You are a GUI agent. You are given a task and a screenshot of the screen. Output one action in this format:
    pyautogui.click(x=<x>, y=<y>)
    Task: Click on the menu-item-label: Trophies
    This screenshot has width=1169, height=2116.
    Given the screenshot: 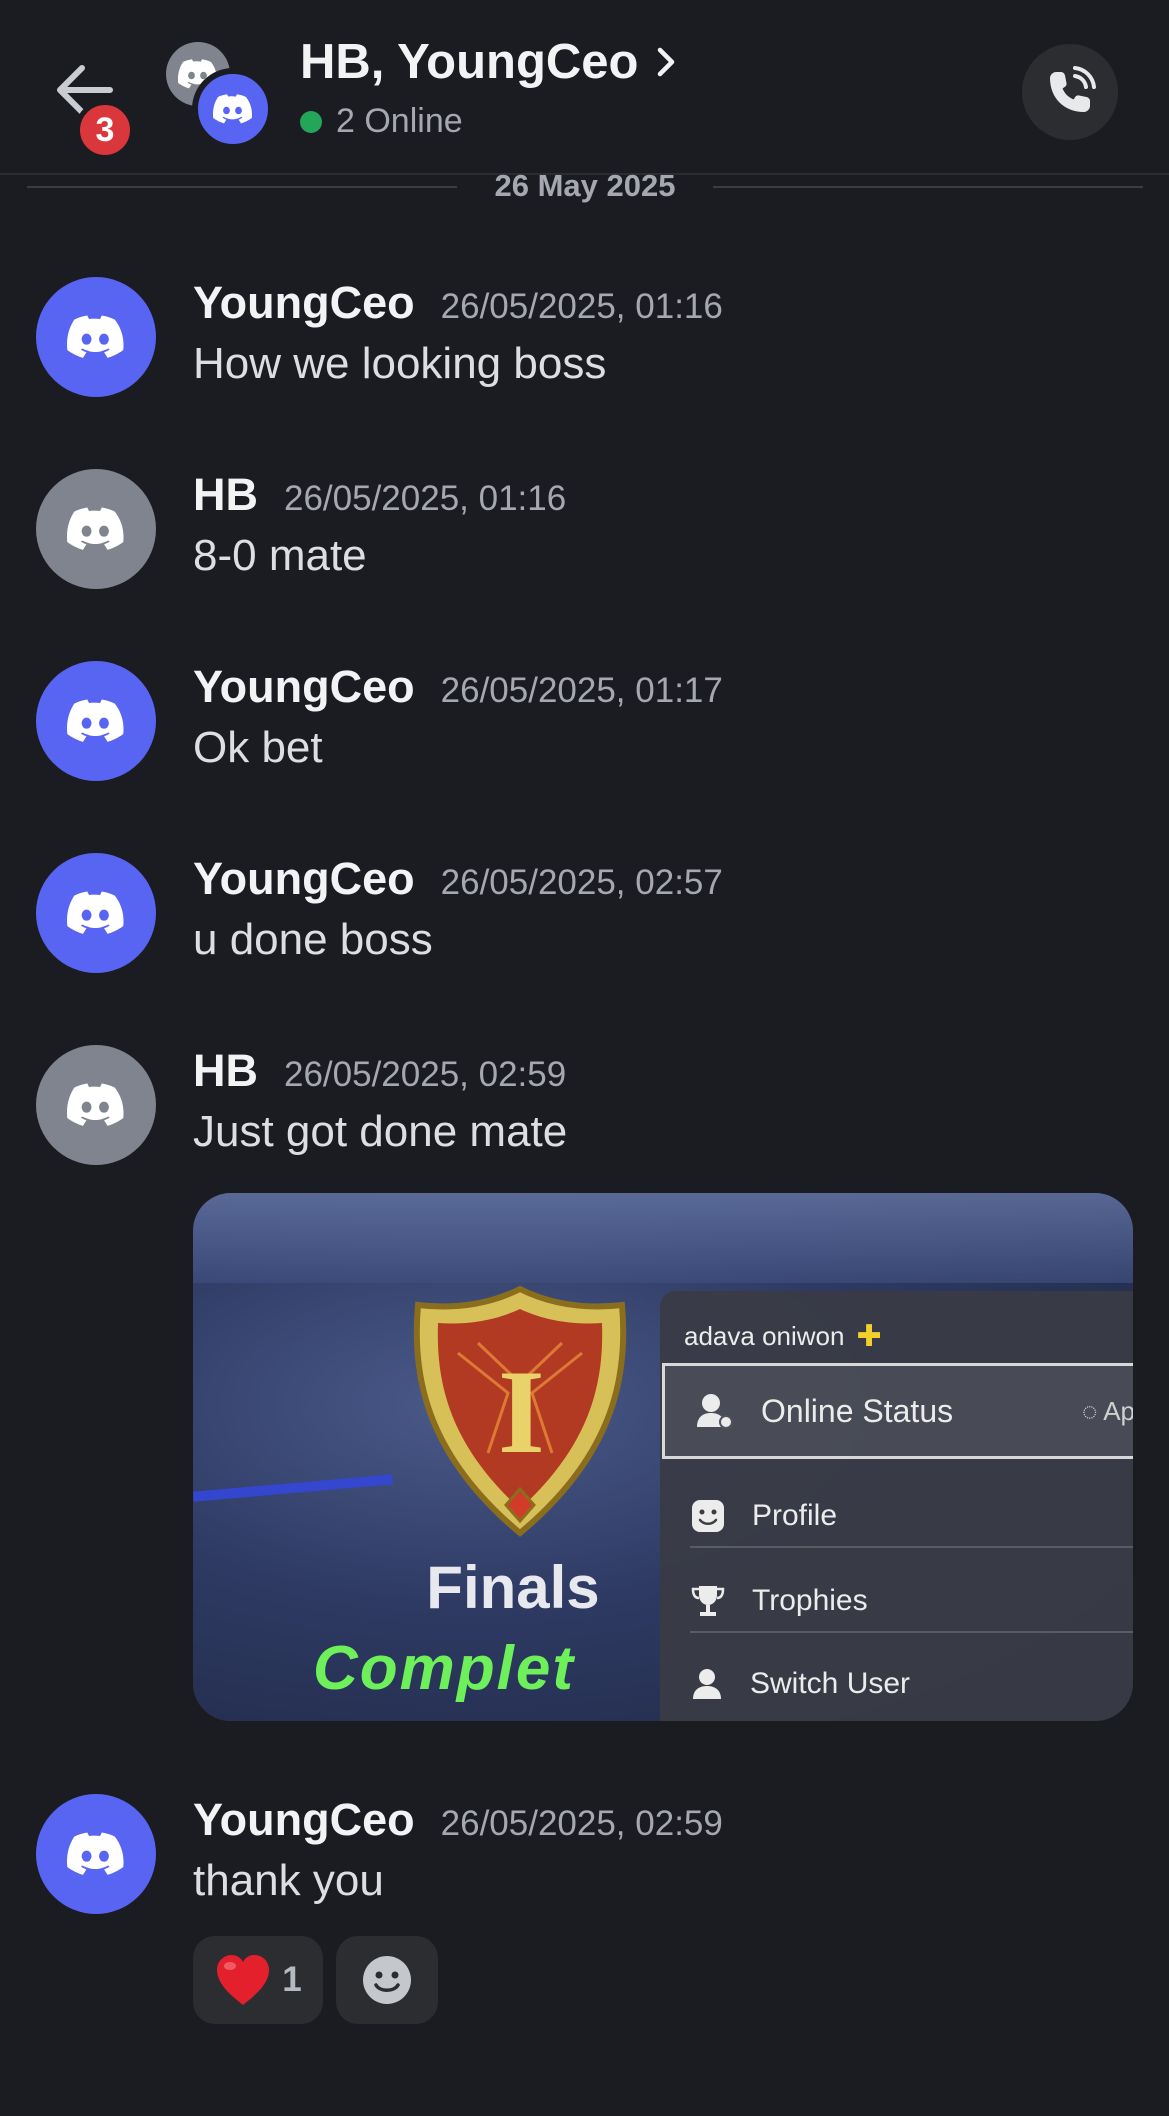 What is the action you would take?
    pyautogui.click(x=810, y=1600)
    